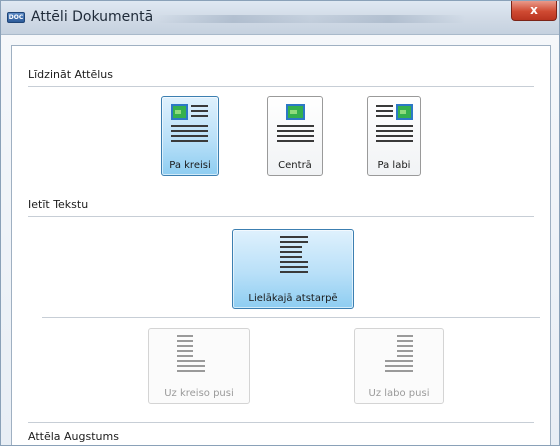 This screenshot has width=560, height=446. What do you see at coordinates (189, 123) in the screenshot?
I see `image-left-icon` at bounding box center [189, 123].